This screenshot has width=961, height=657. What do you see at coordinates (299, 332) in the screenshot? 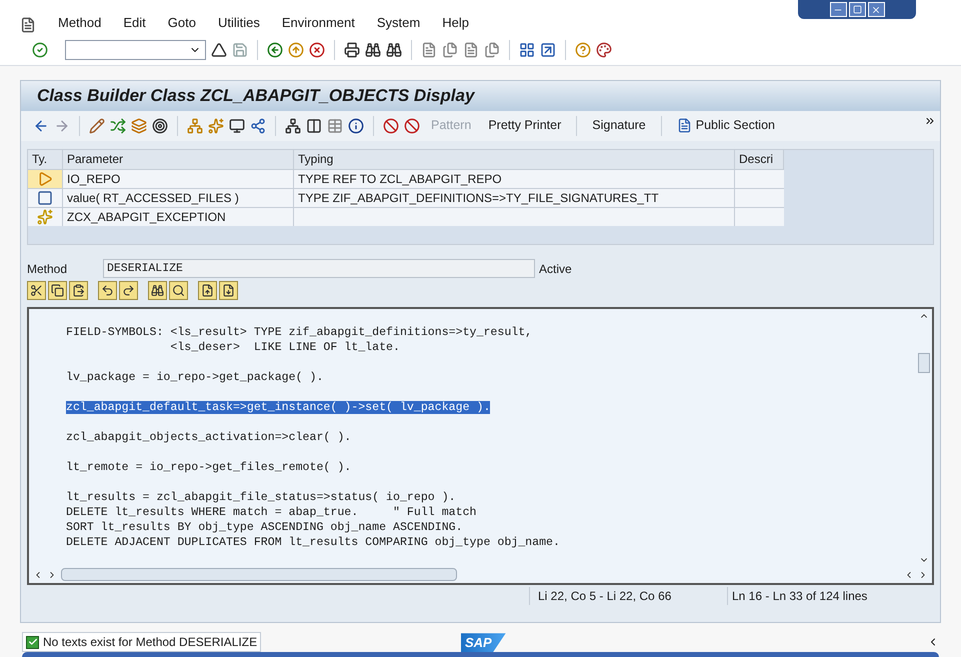
I see `code-line: FIELD-SYMBOLS: <ls_result> TYPE zif_abapgit_definitions=>ty_result,` at bounding box center [299, 332].